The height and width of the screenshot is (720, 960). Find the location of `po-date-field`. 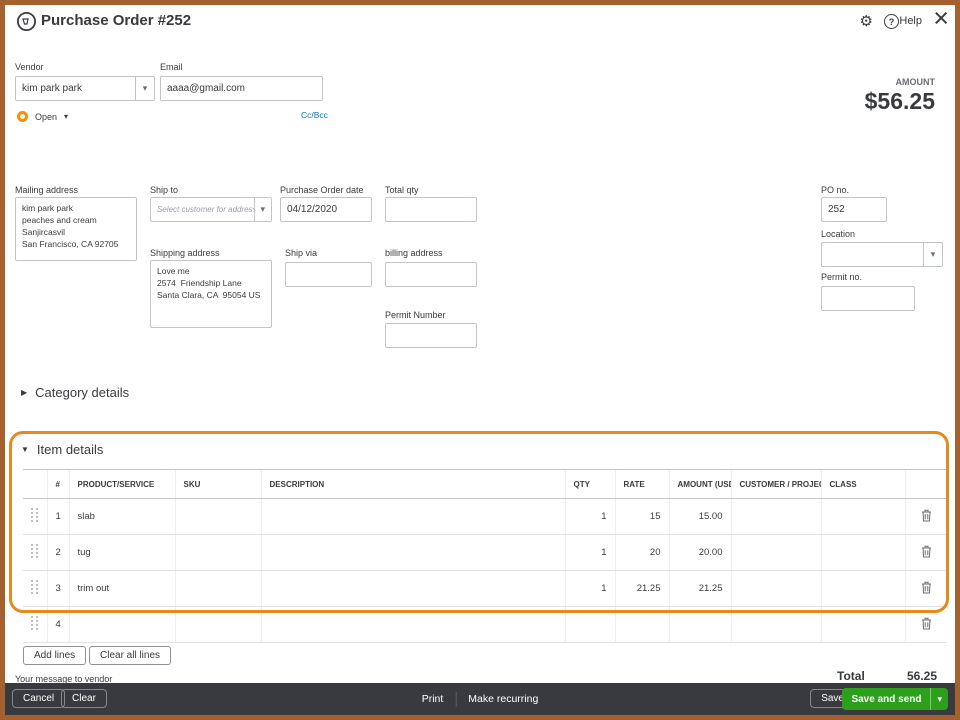

po-date-field is located at coordinates (326, 209).